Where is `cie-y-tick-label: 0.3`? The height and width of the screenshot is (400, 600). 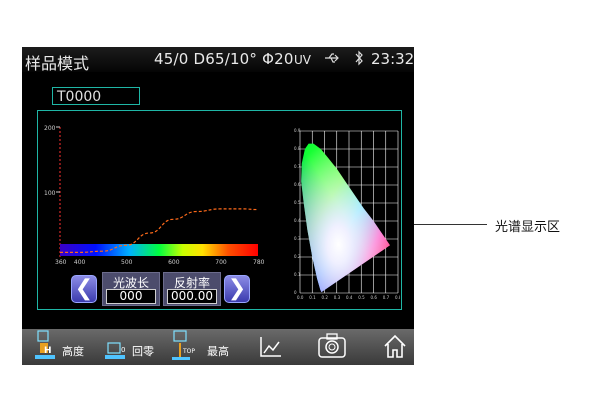
cie-y-tick-label: 0.3 is located at coordinates (297, 238).